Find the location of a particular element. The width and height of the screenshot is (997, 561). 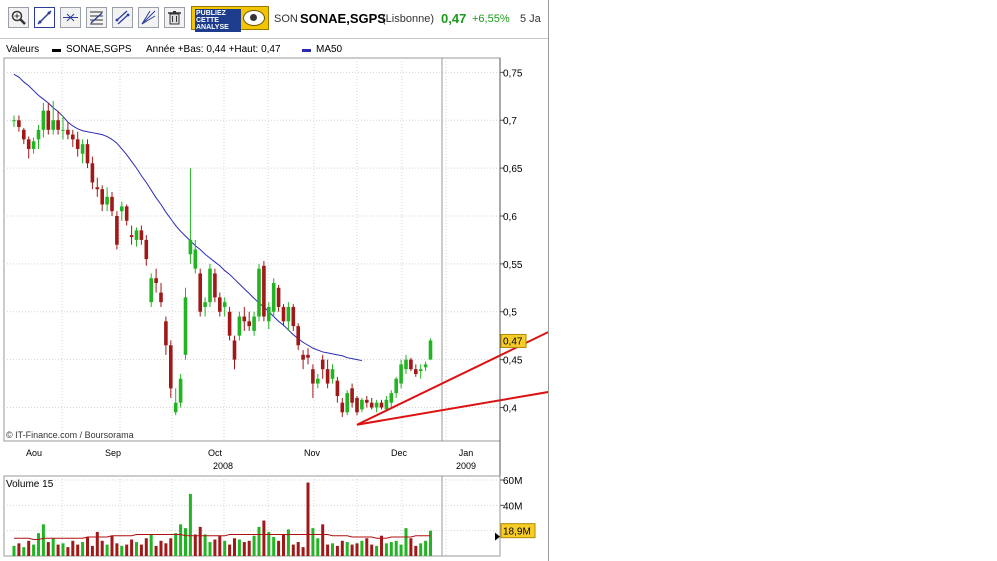

magnifier-icon is located at coordinates (18, 17).